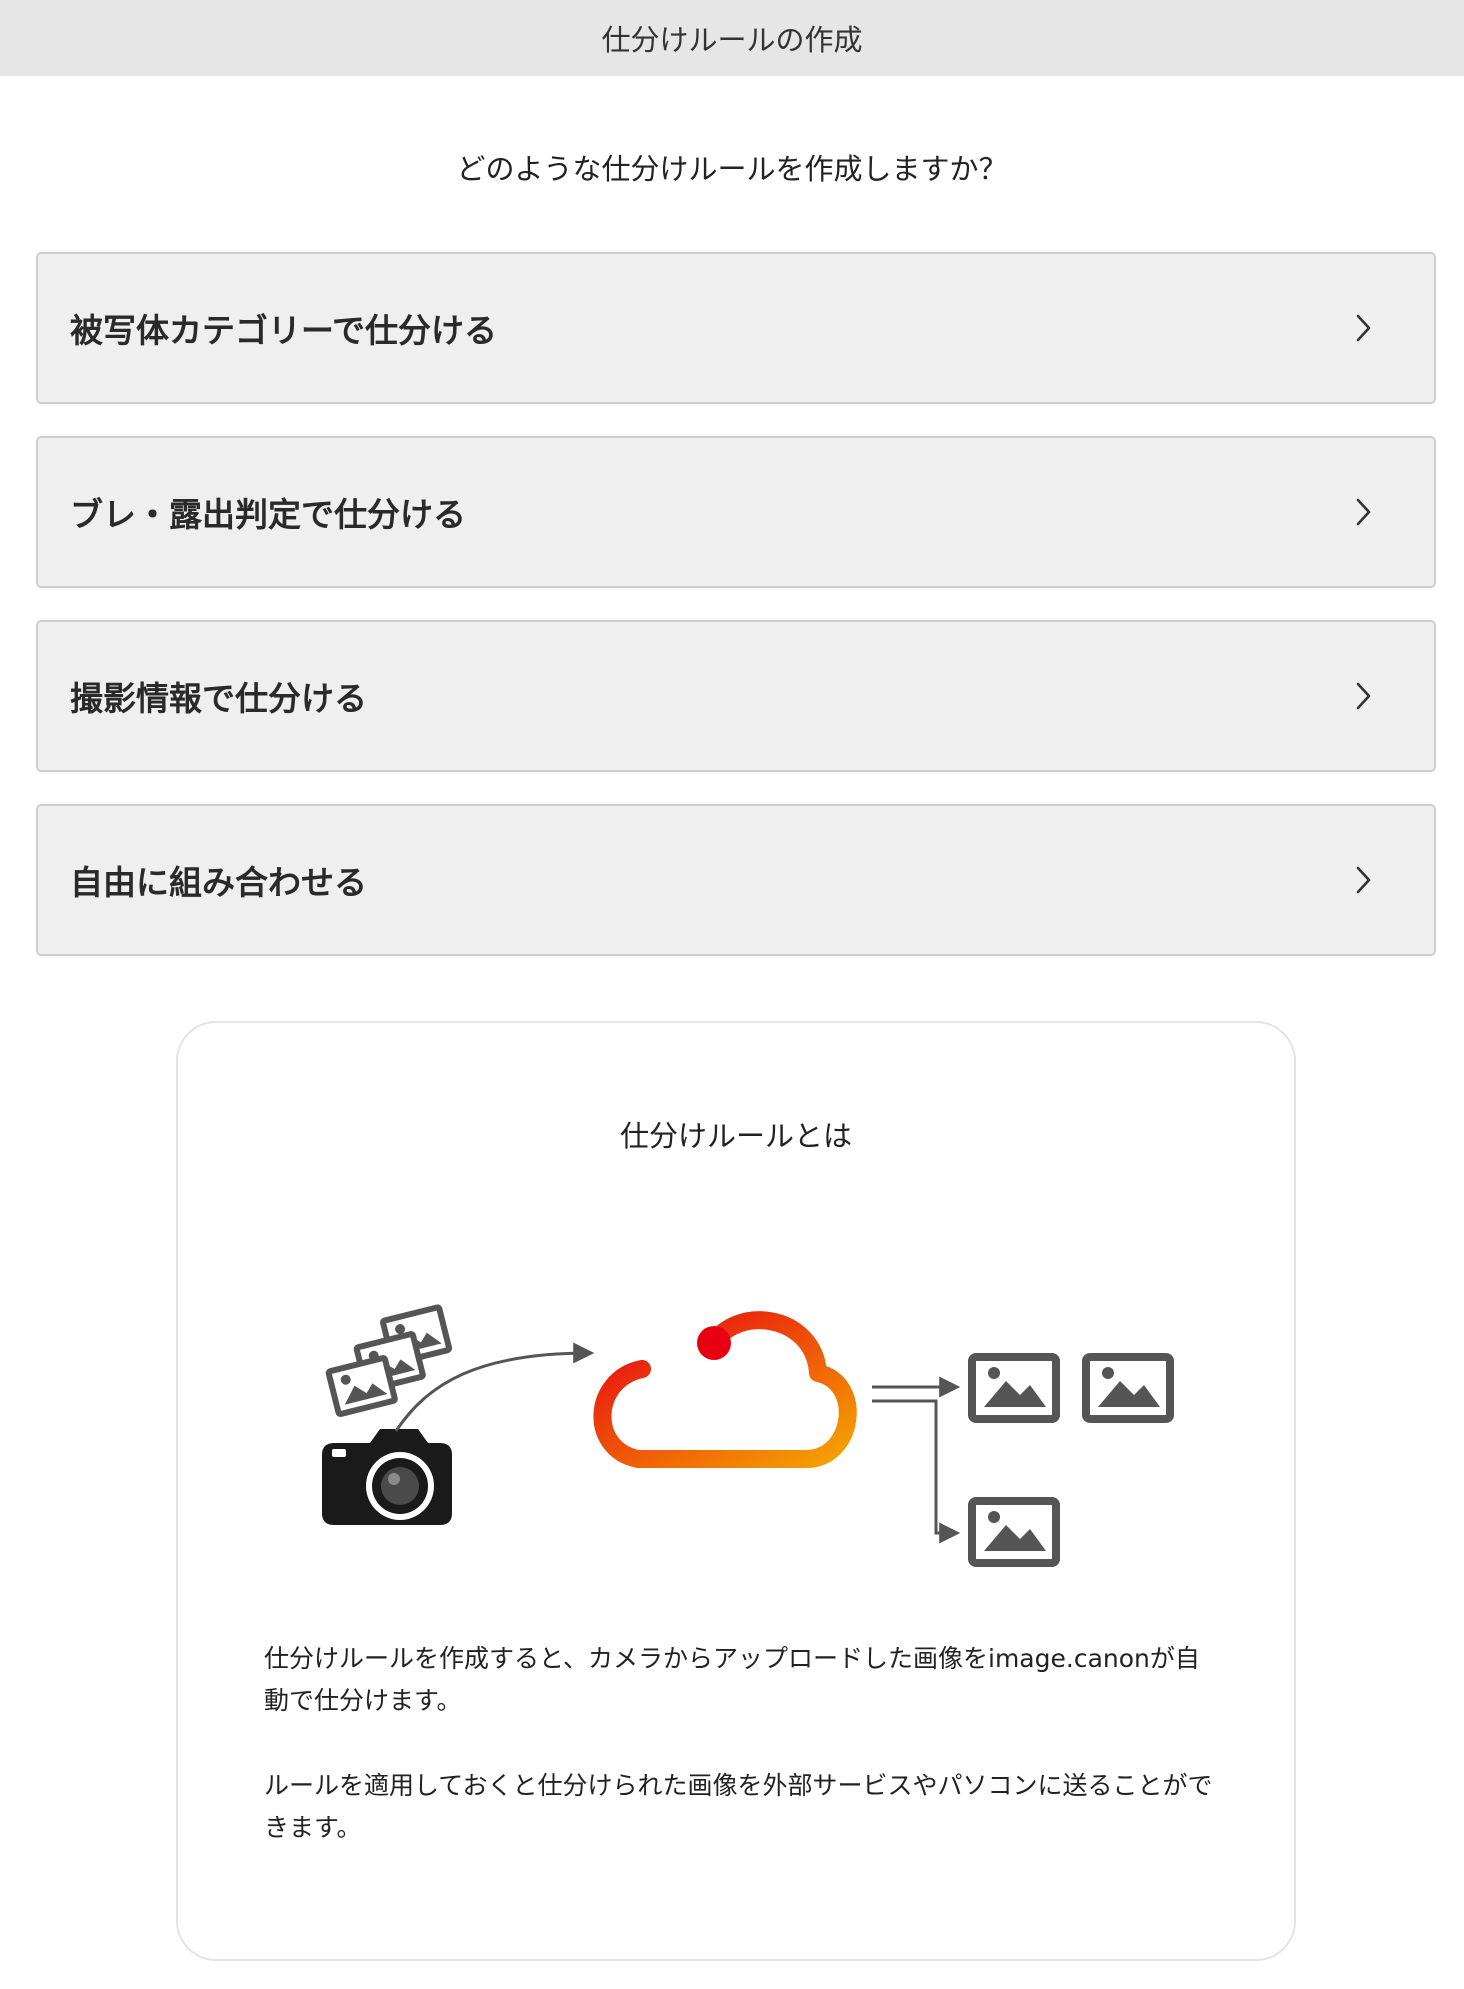  What do you see at coordinates (218, 698) in the screenshot?
I see `option-label: 撮影情報で仕分ける` at bounding box center [218, 698].